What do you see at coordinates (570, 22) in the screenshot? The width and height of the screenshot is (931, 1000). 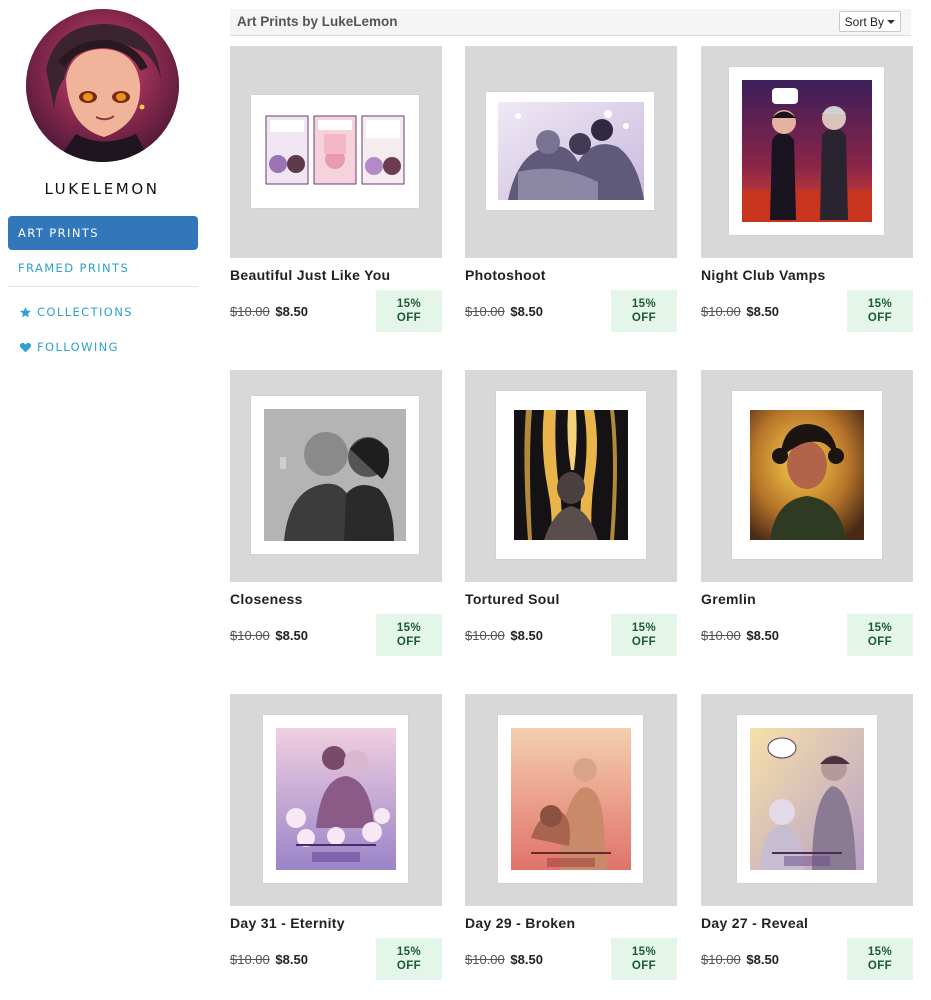 I see `gallery-header: Art Prints by LukeLemon Sort By` at bounding box center [570, 22].